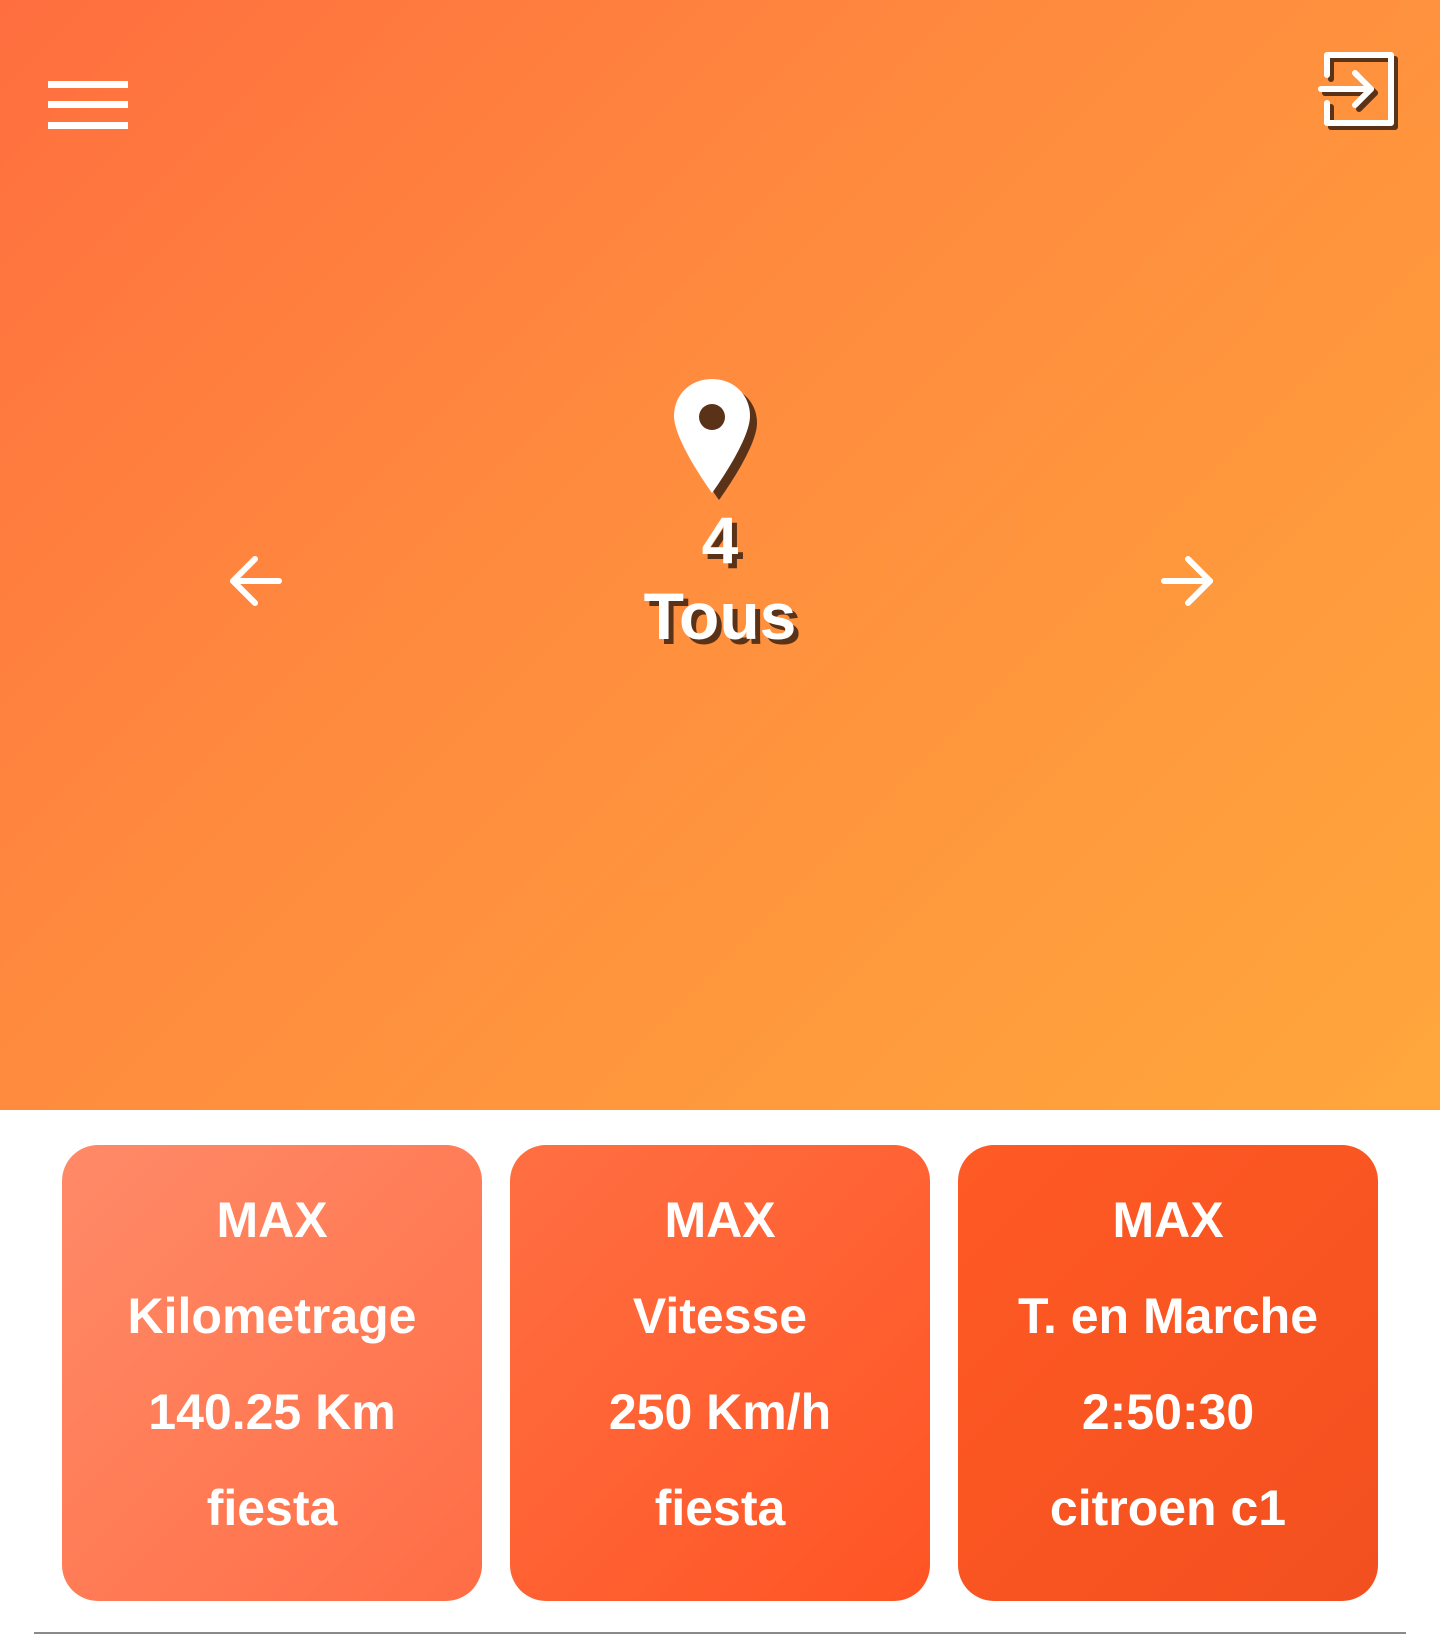  Describe the element at coordinates (720, 1316) in the screenshot. I see `stat-metric: Vitesse` at that location.